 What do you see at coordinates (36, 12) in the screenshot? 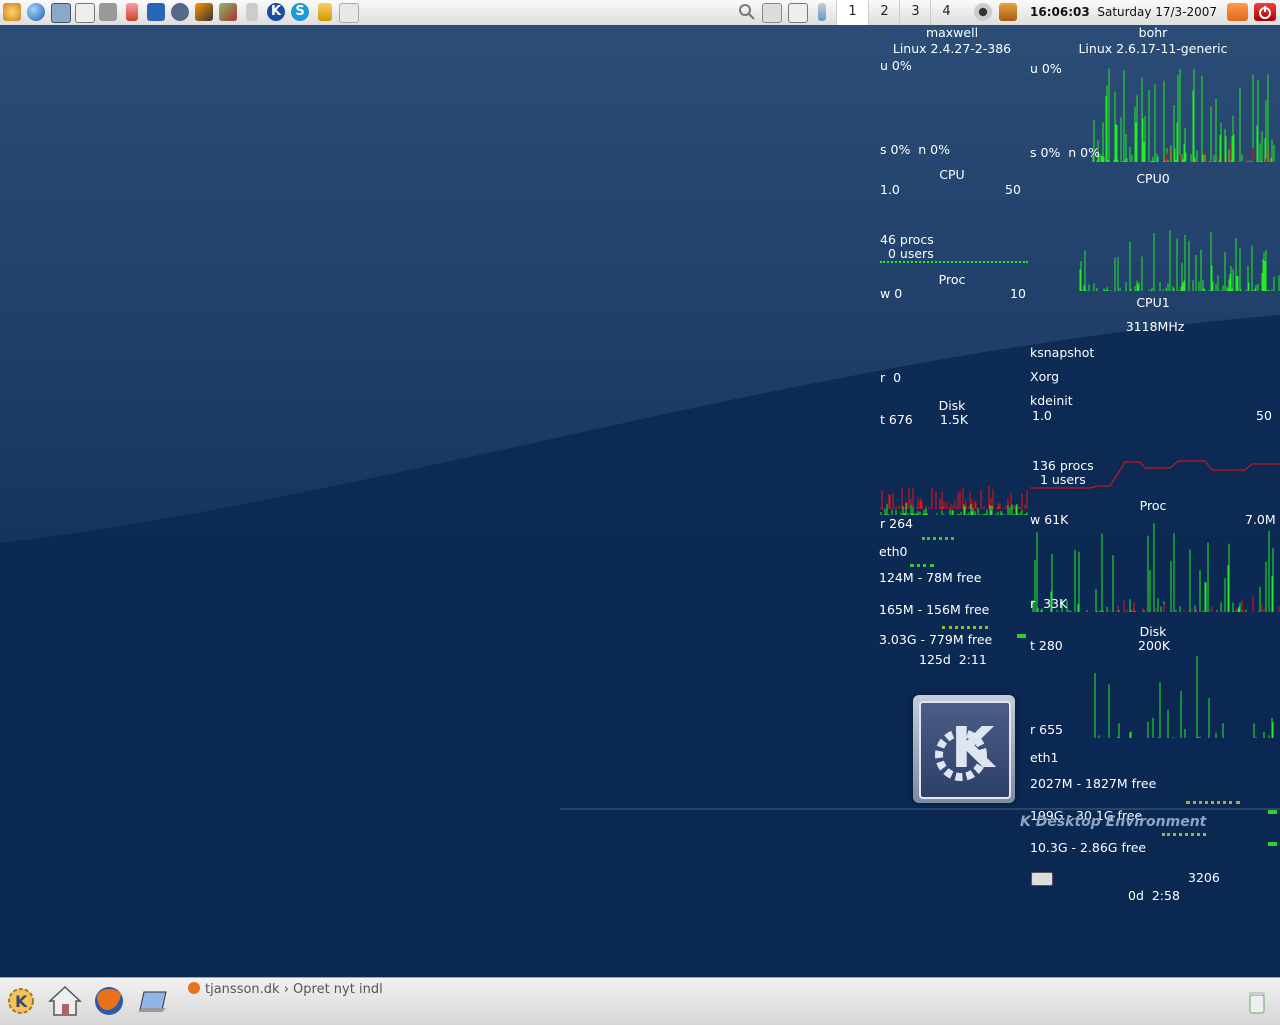
I see `globe-icon` at bounding box center [36, 12].